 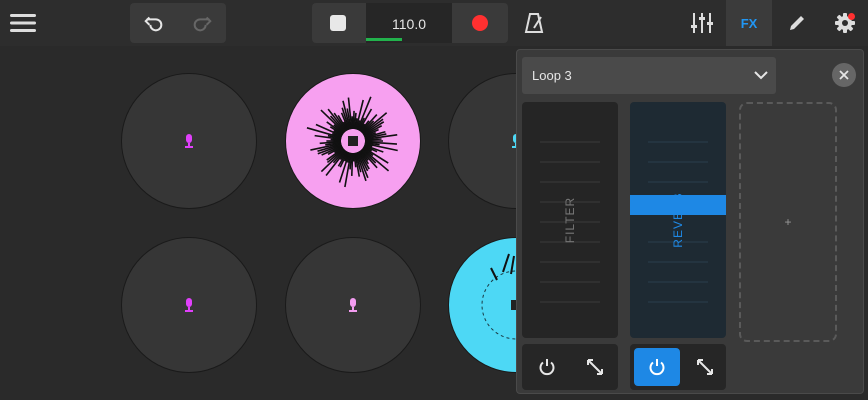 I want to click on loop-stop-icon, so click(x=353, y=141).